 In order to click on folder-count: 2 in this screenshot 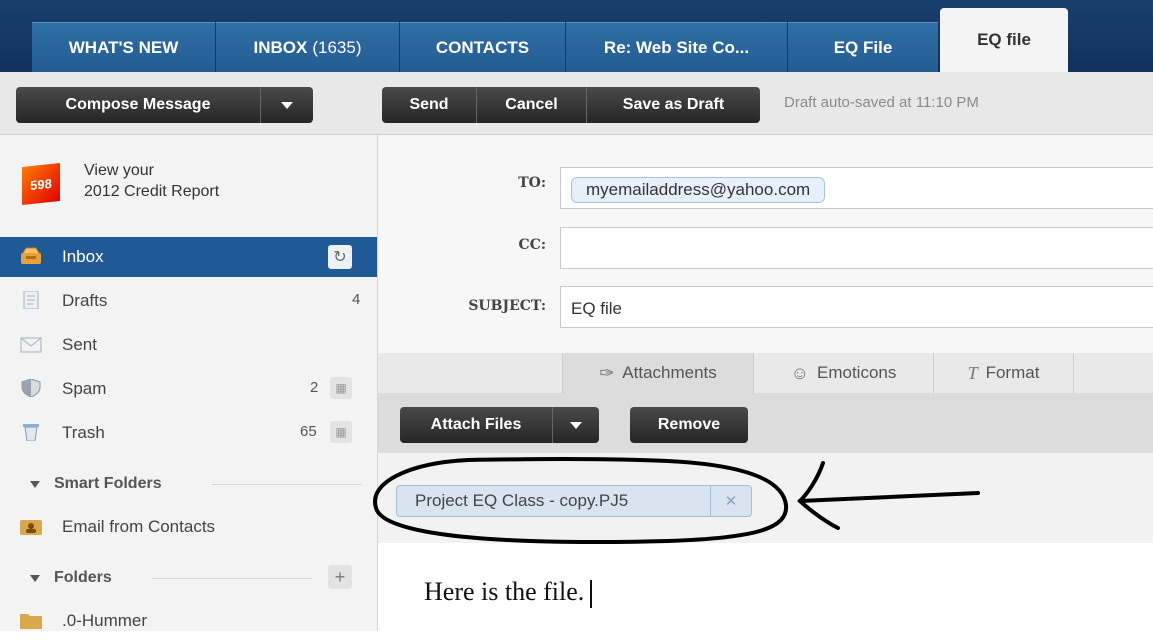, I will do `click(314, 387)`.